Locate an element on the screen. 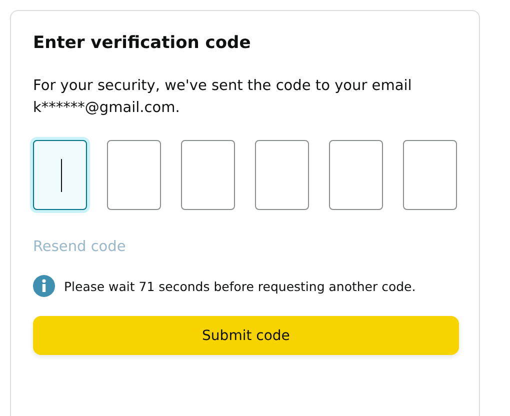  message-text: For your security, we've sent the code to your email k******@gmail.com. is located at coordinates (223, 97).